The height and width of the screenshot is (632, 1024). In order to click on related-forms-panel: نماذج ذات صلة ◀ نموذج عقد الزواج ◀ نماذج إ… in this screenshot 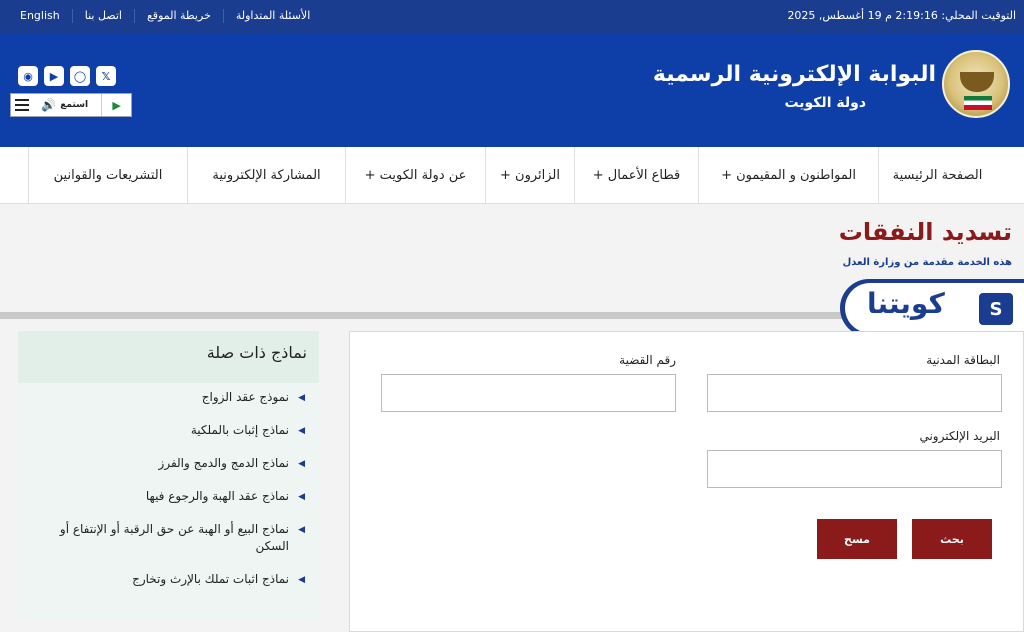, I will do `click(168, 475)`.